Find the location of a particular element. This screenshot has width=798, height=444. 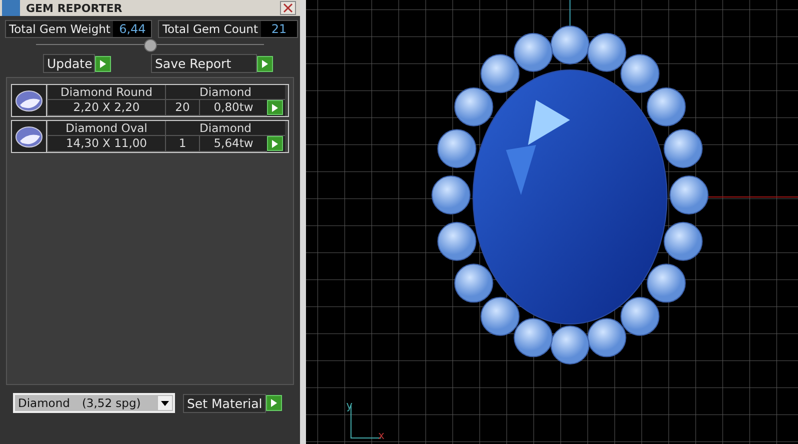

gem-name: Diamond Round is located at coordinates (106, 92).